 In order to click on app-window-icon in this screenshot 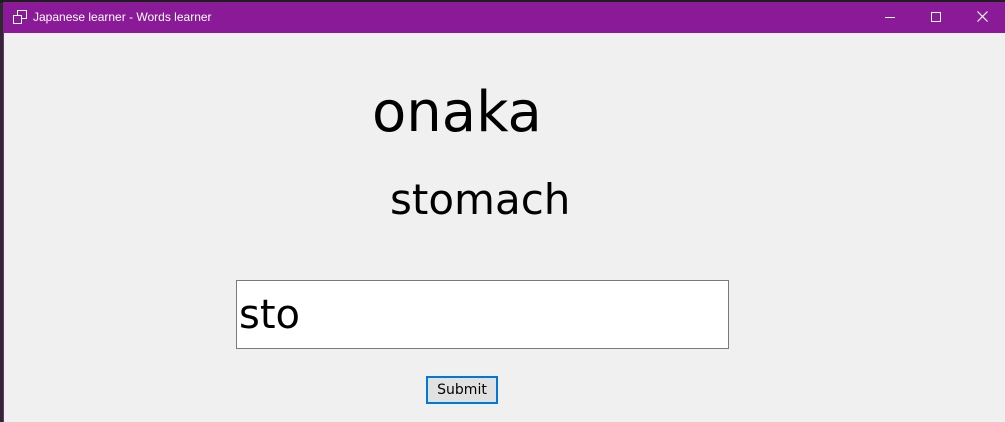, I will do `click(20, 17)`.